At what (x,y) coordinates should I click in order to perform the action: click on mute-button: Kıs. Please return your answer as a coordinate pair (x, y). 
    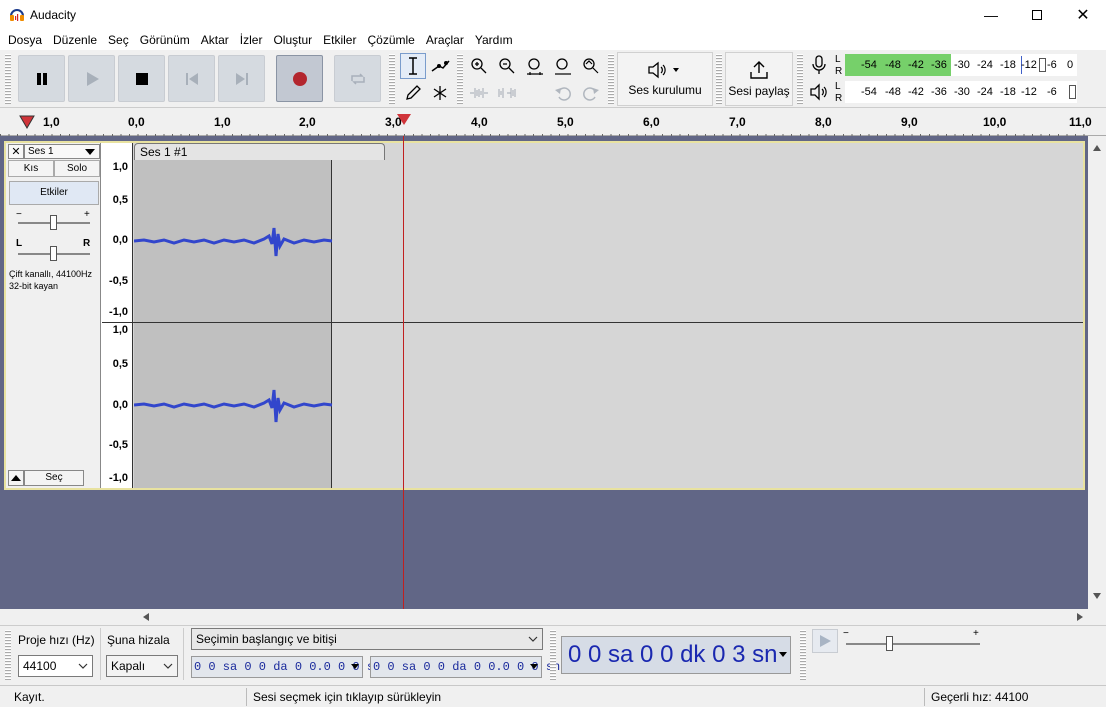
    Looking at the image, I should click on (31, 168).